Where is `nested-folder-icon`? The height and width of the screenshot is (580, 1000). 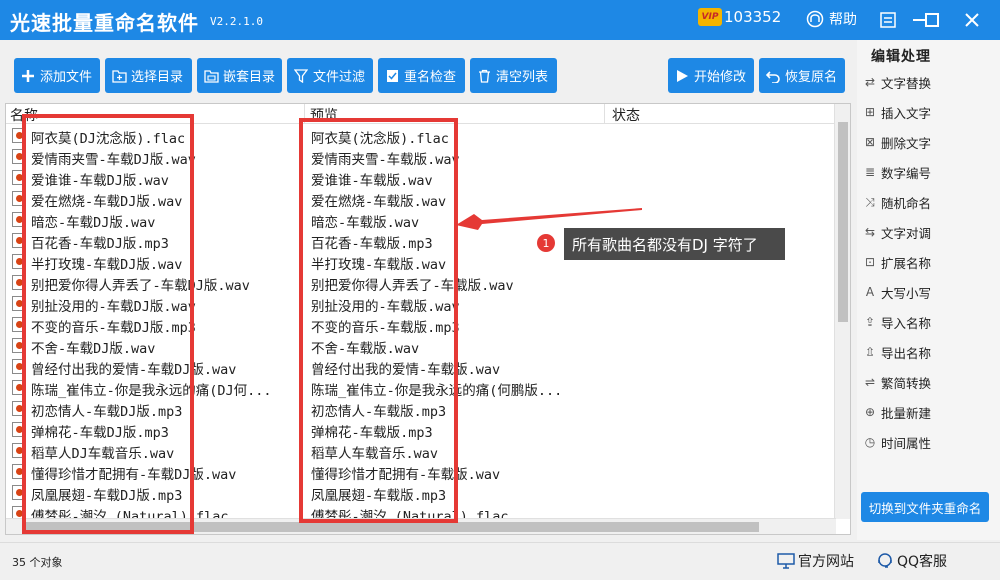 nested-folder-icon is located at coordinates (211, 76).